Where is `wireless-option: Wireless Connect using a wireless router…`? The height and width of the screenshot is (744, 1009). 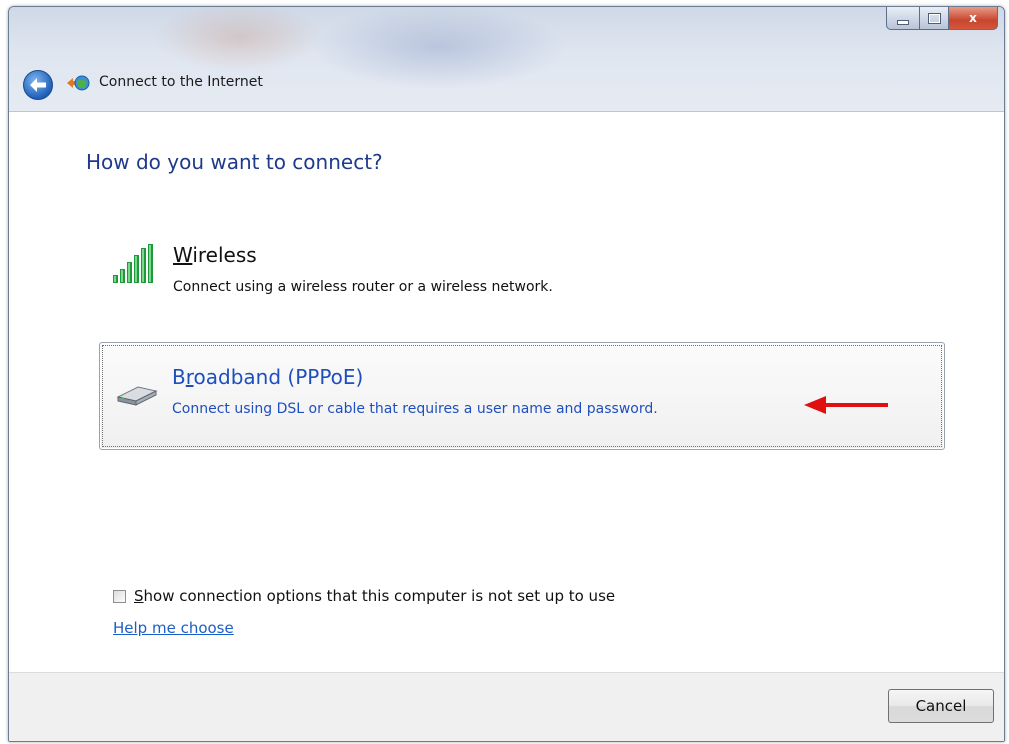
wireless-option: Wireless Connect using a wireless router… is located at coordinates (523, 269).